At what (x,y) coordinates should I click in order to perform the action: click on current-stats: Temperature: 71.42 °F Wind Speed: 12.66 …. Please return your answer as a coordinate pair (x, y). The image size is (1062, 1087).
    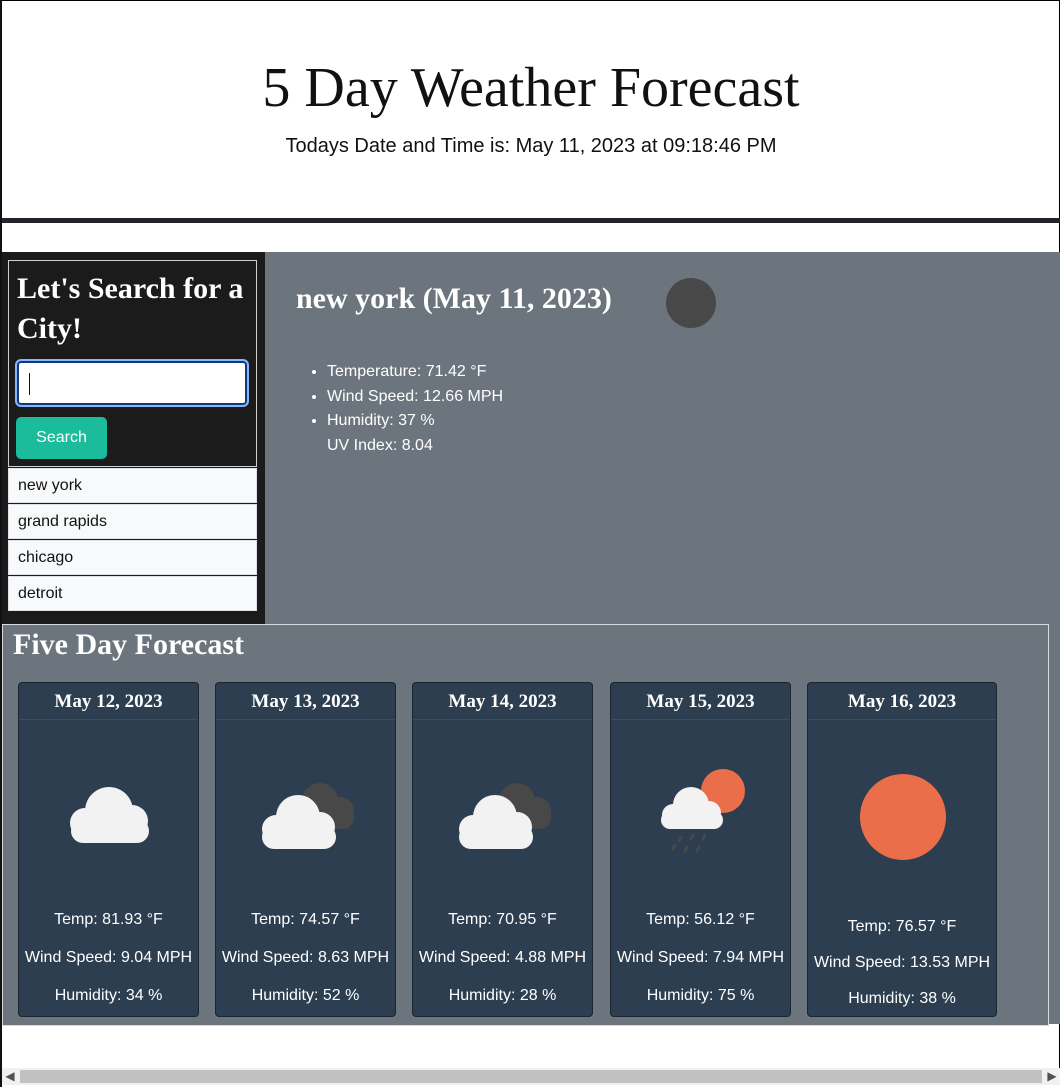
    Looking at the image, I should click on (407, 409).